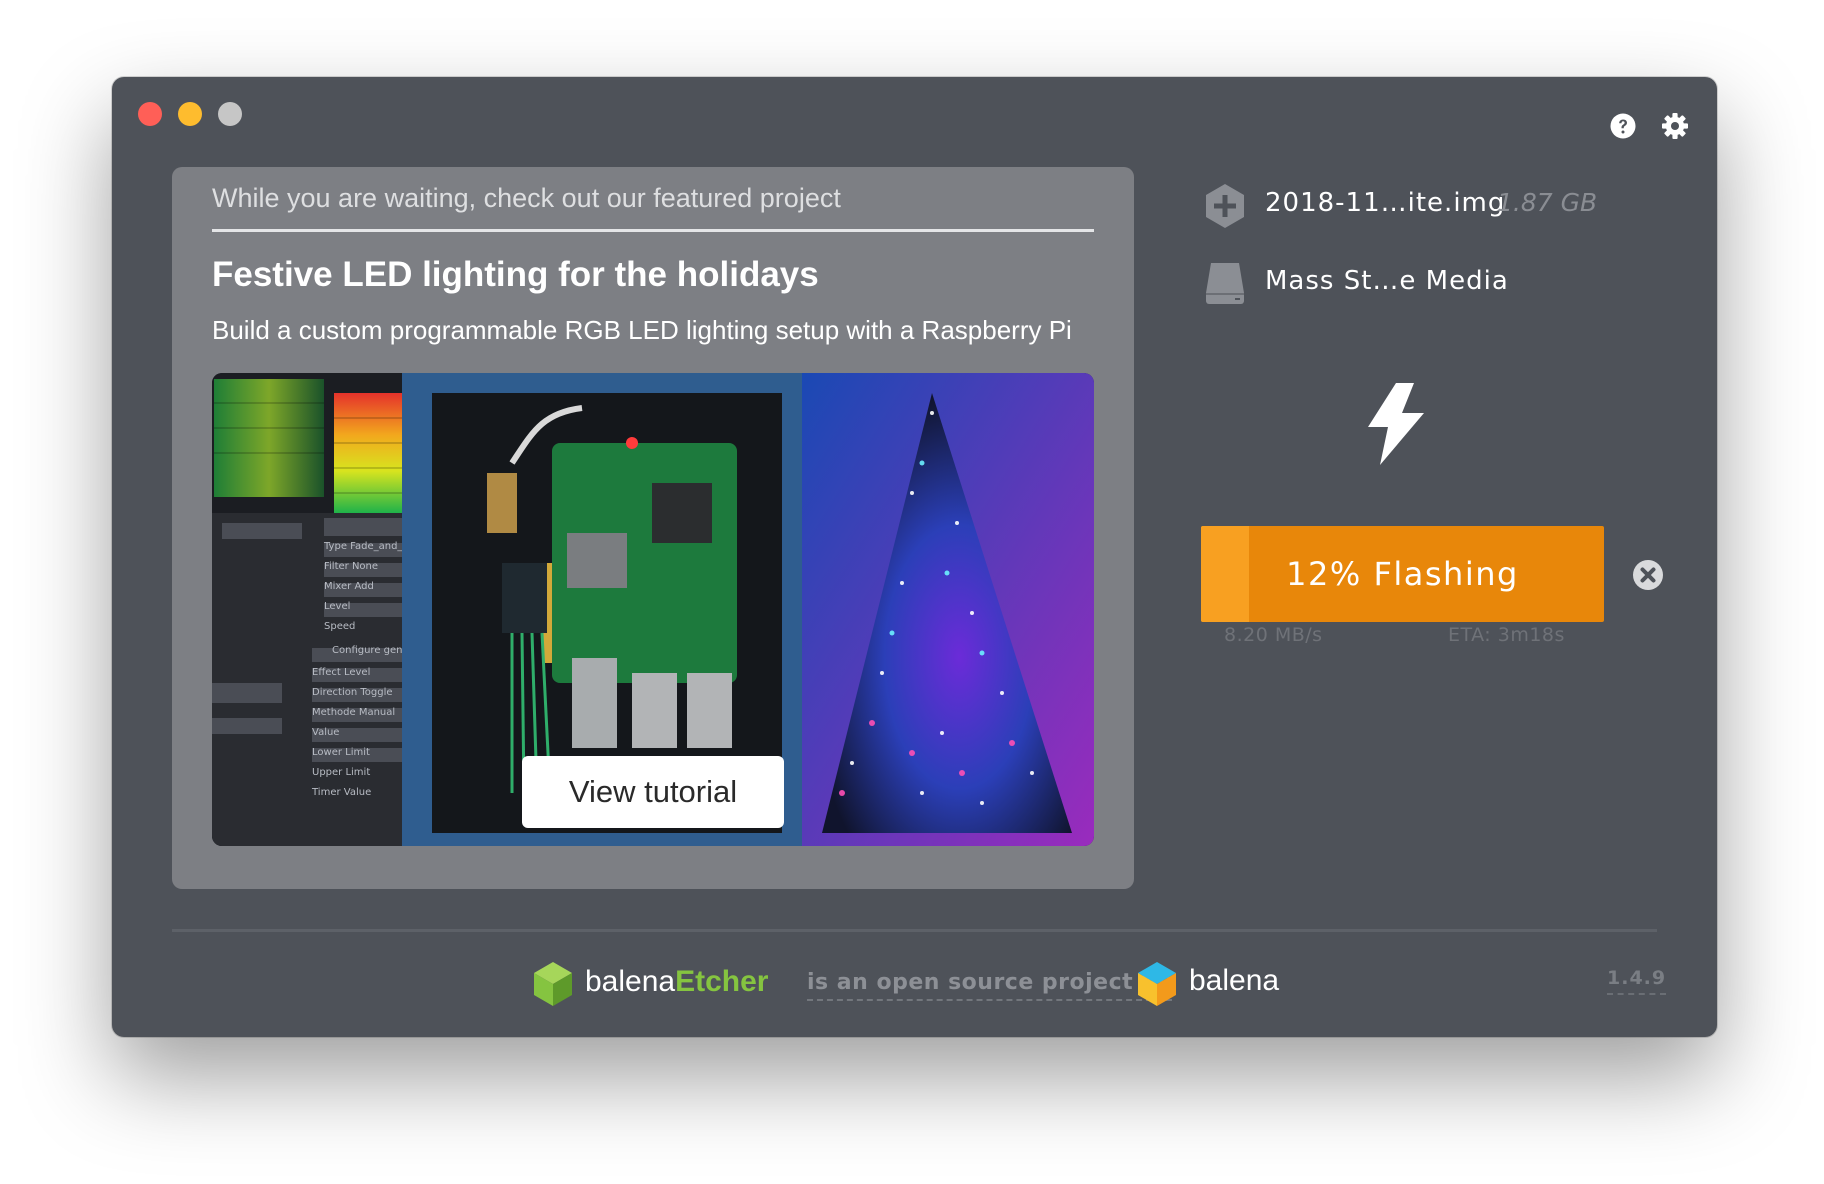  What do you see at coordinates (1675, 126) in the screenshot?
I see `settings-gear-icon` at bounding box center [1675, 126].